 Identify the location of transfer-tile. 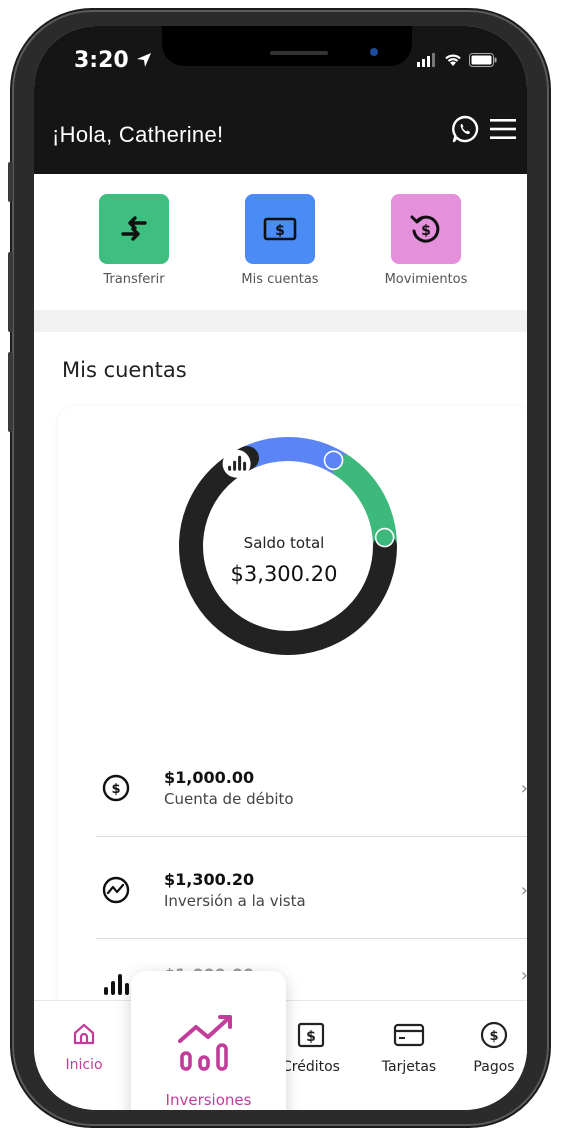
(134, 229).